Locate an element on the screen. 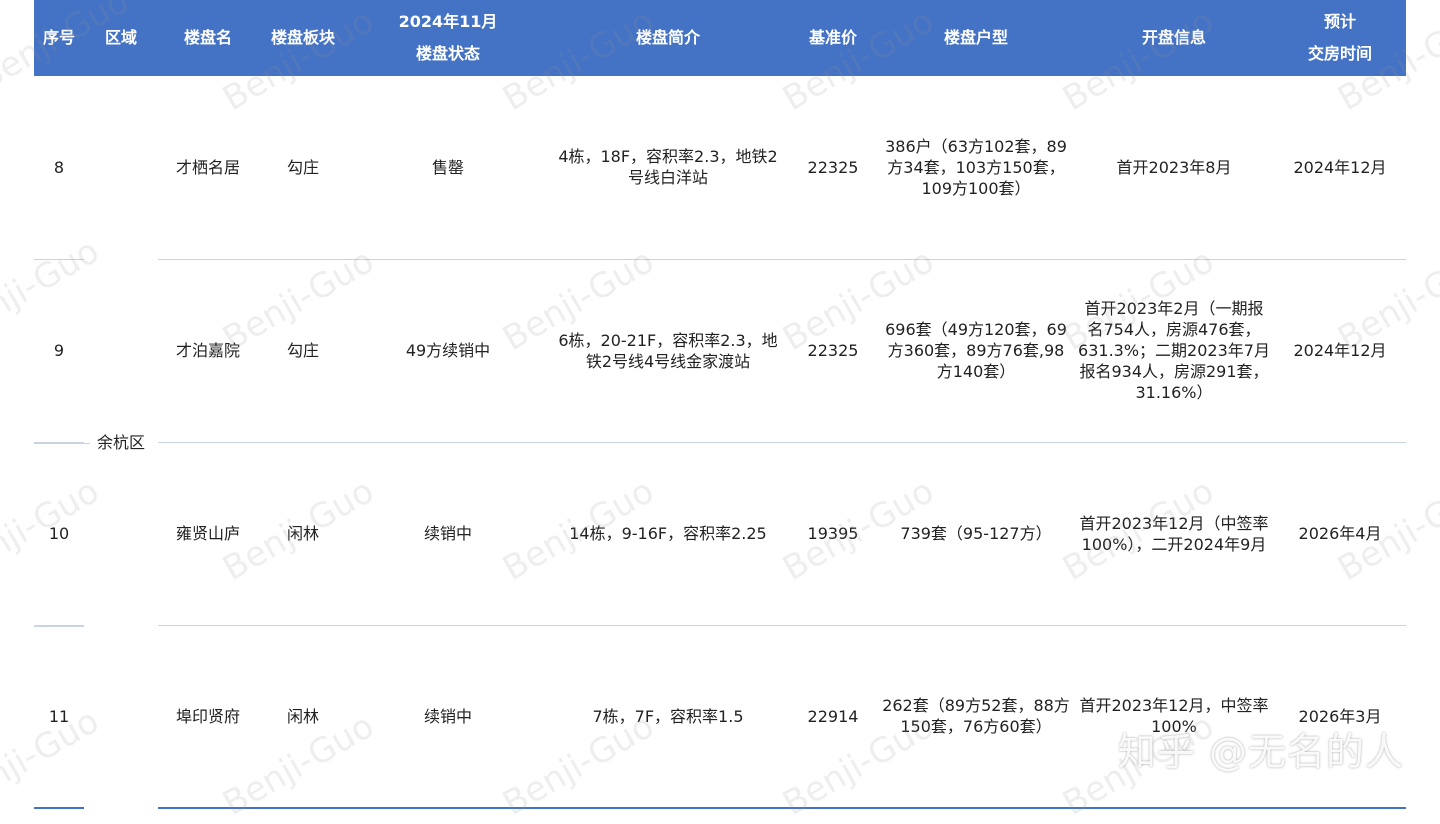  header-name: 楼盘名 is located at coordinates (208, 38).